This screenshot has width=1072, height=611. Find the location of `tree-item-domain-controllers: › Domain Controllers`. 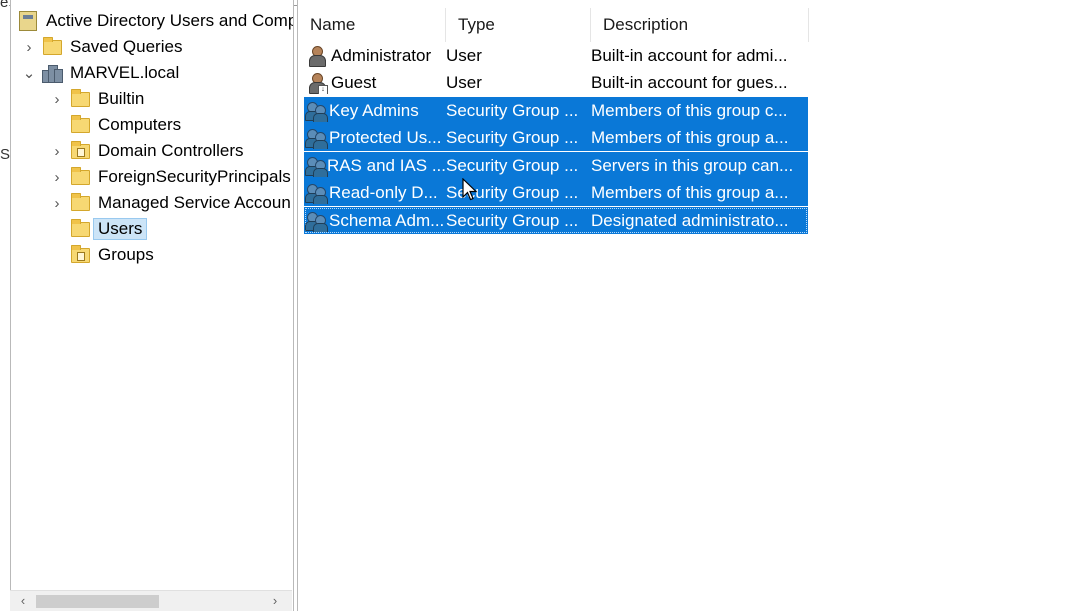

tree-item-domain-controllers: › Domain Controllers is located at coordinates (146, 151).